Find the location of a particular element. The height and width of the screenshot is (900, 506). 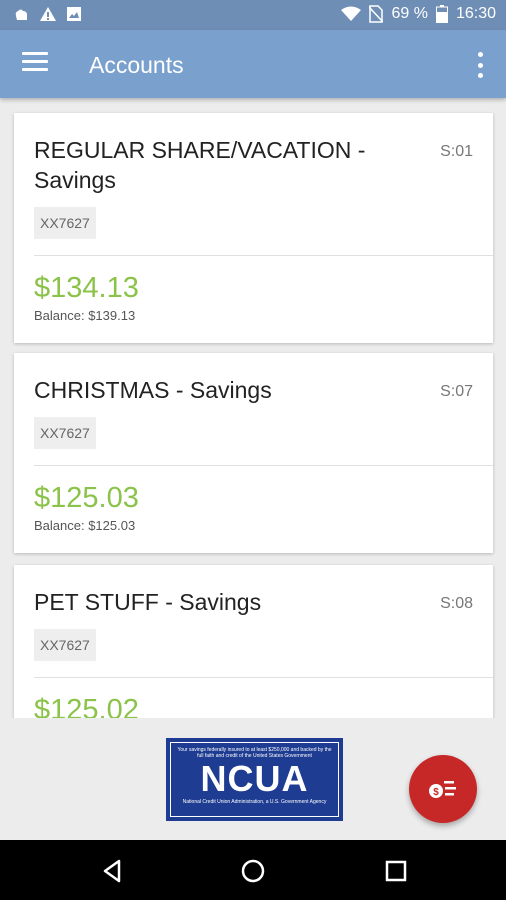

clock: 16:30 is located at coordinates (475, 13).